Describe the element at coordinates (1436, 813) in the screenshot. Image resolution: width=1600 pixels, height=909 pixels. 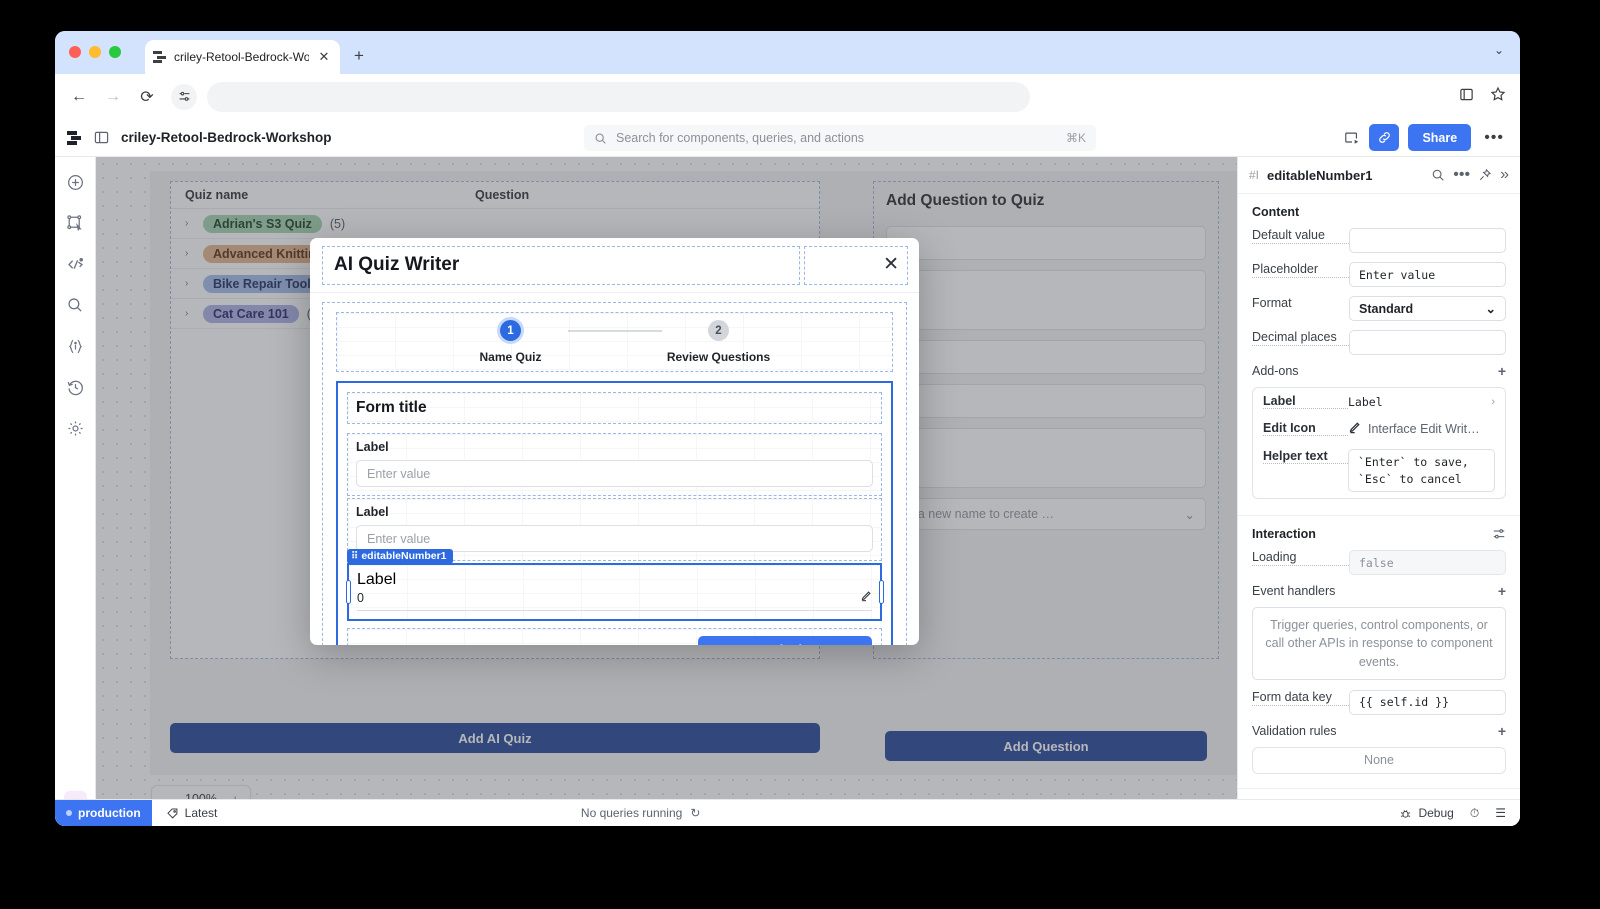
I see `debug-label: Debug` at that location.